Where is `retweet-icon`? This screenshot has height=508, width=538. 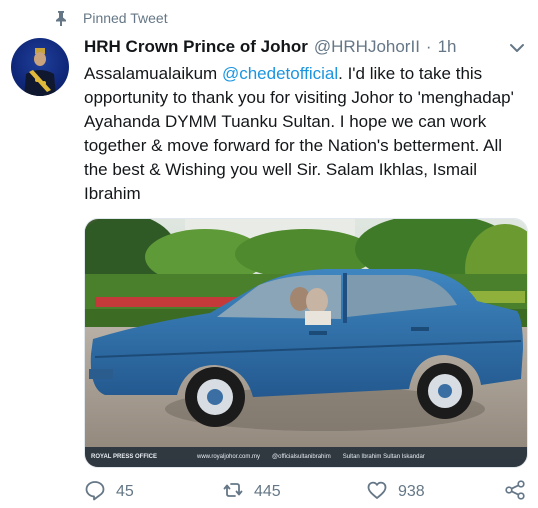
retweet-icon is located at coordinates (238, 492).